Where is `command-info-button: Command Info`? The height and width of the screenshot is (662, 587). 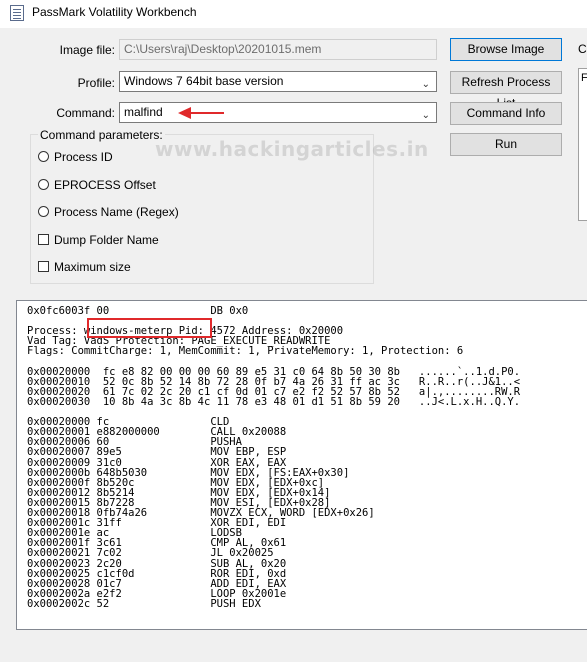
command-info-button: Command Info is located at coordinates (506, 113).